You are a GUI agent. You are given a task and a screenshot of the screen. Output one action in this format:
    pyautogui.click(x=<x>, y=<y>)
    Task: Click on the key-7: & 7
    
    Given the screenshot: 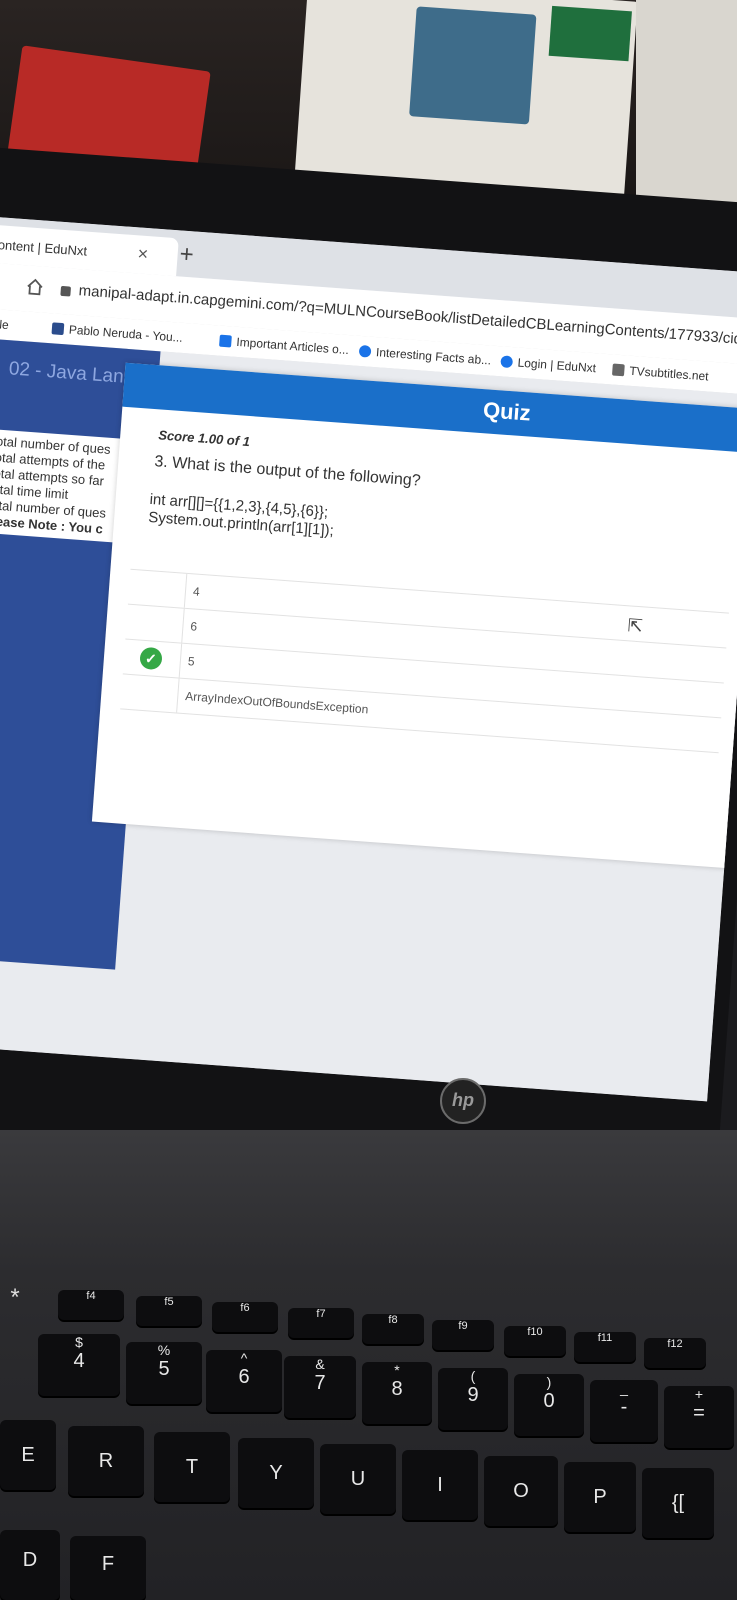 What is the action you would take?
    pyautogui.click(x=320, y=1387)
    